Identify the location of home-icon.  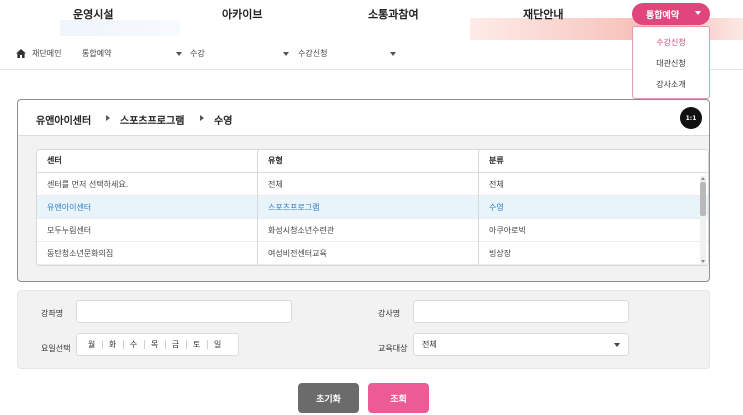
(21, 53).